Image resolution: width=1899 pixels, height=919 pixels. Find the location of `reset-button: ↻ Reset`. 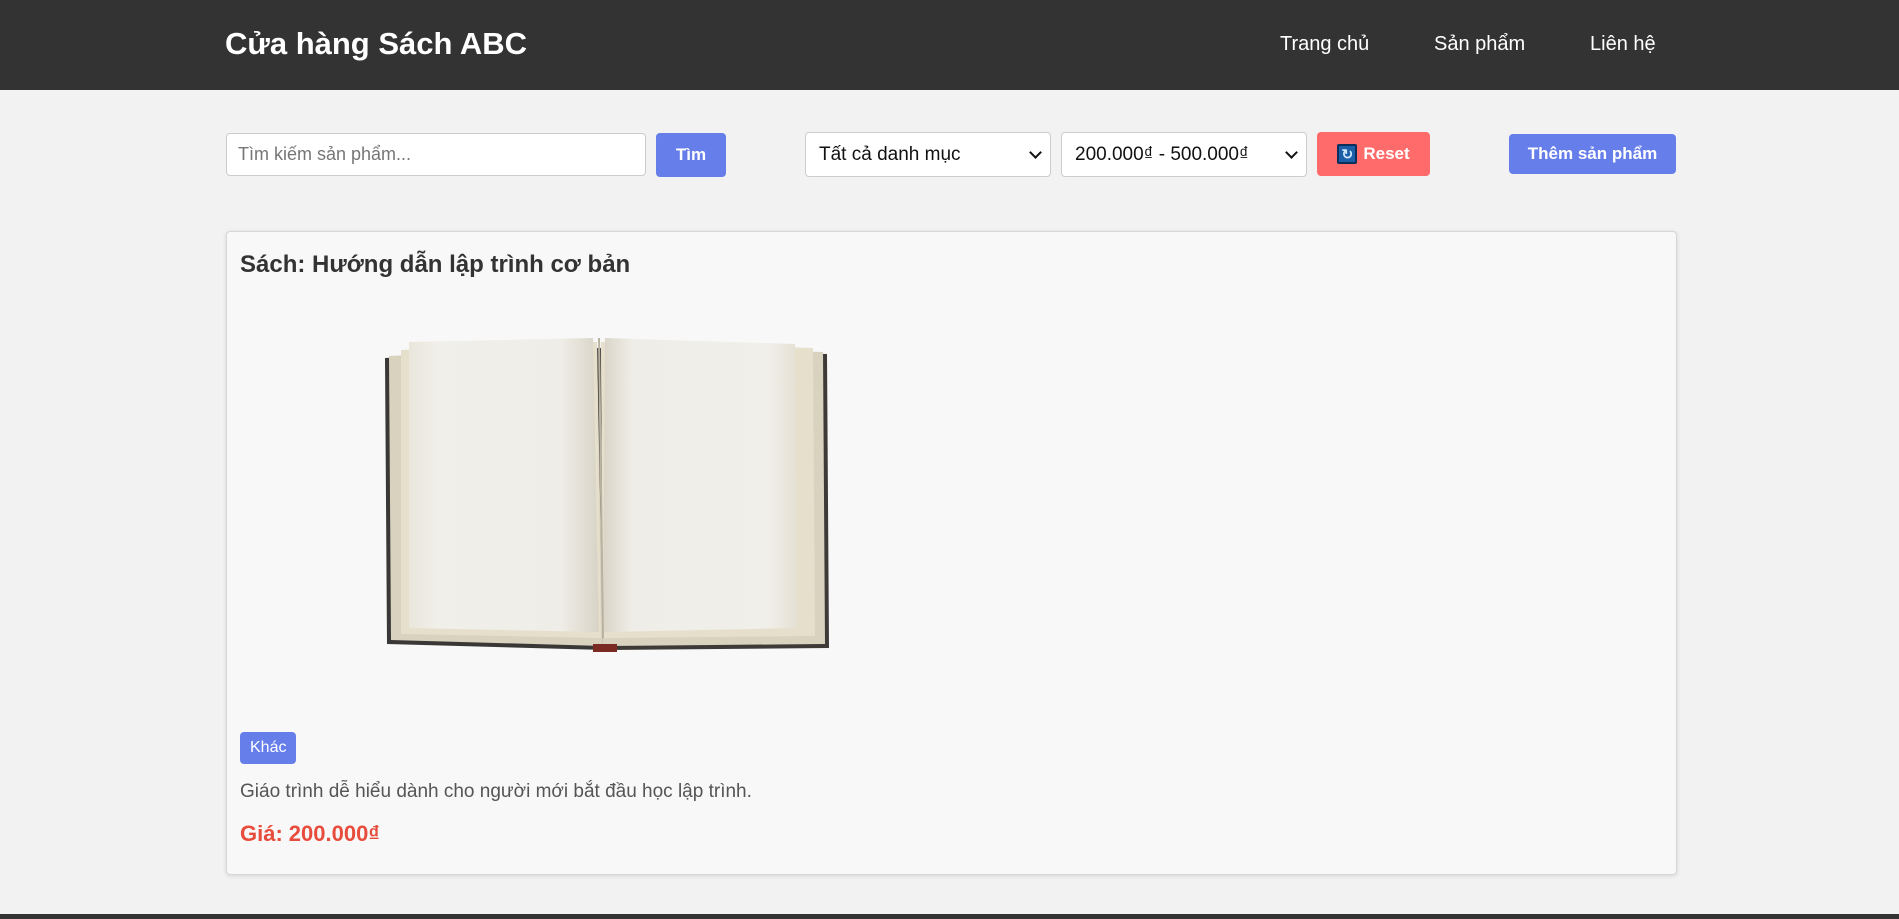

reset-button: ↻ Reset is located at coordinates (1373, 154).